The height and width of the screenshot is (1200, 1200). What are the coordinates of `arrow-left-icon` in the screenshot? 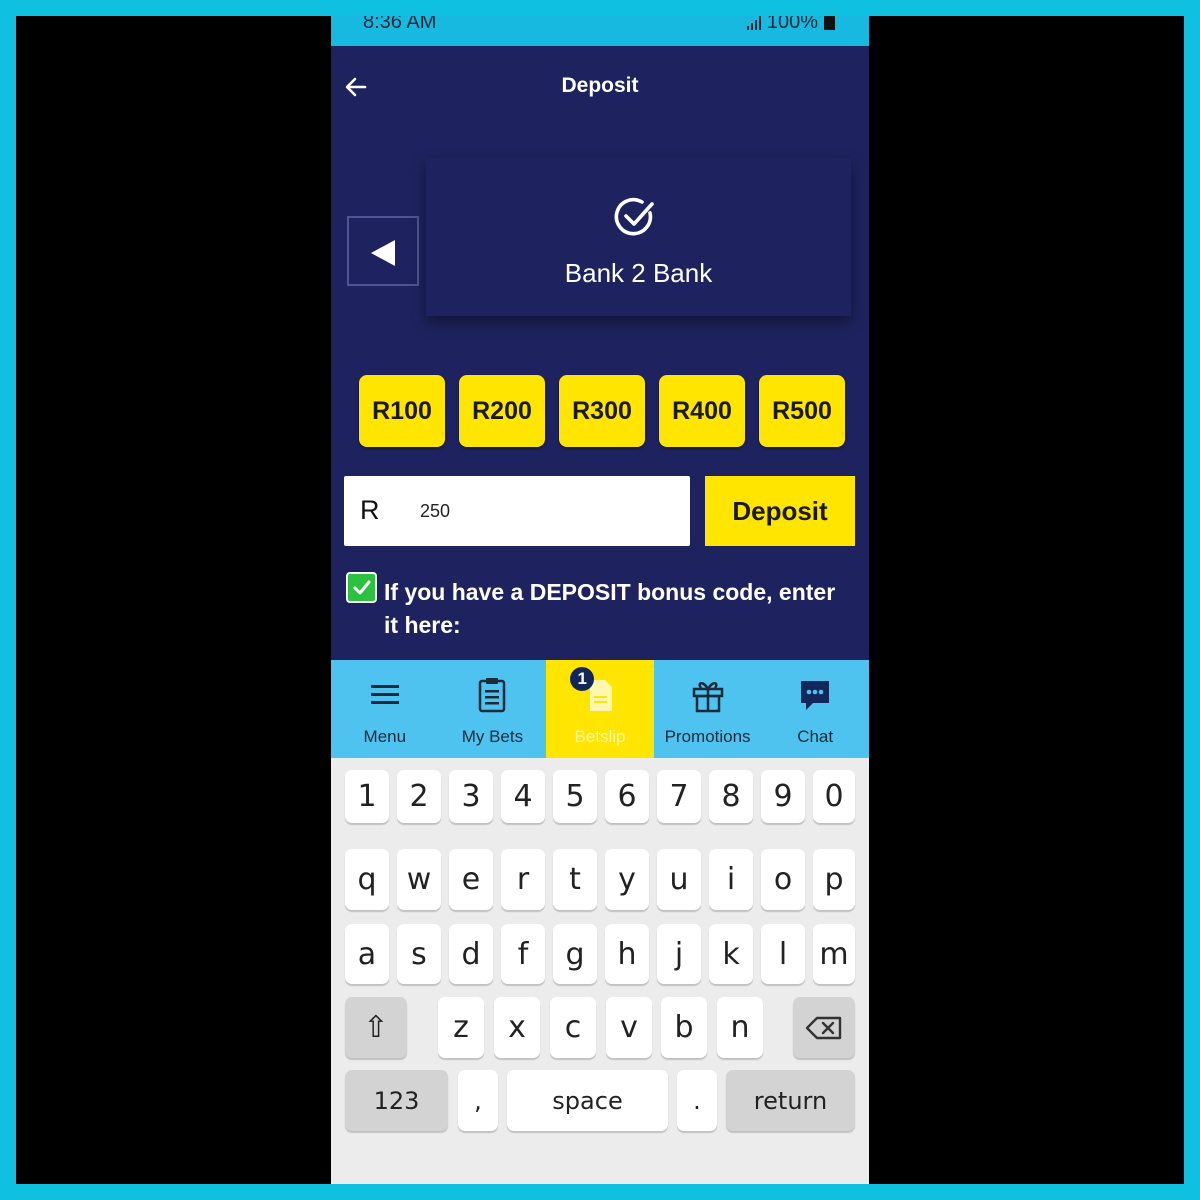 It's located at (383, 253).